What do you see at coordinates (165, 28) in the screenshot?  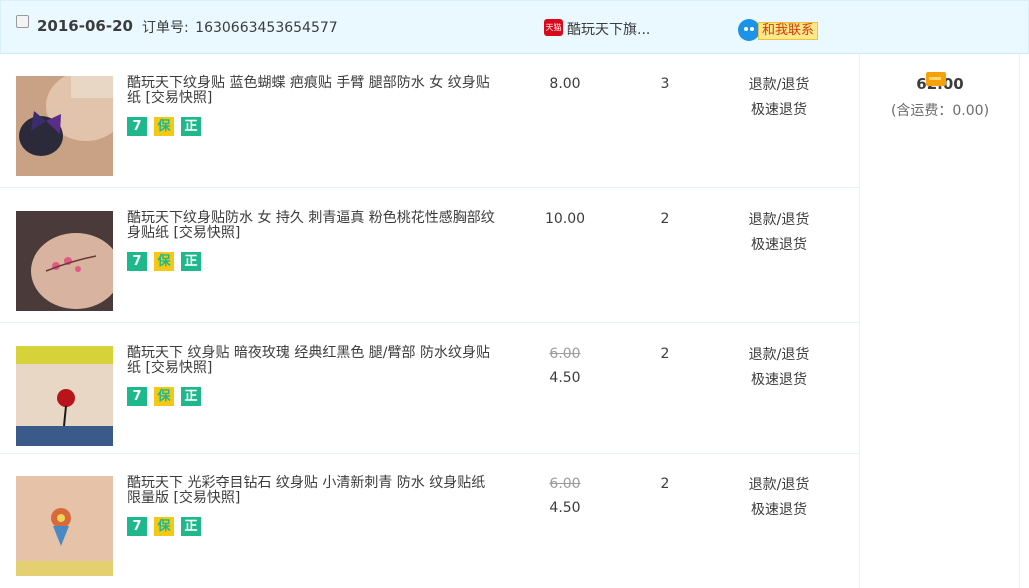 I see `order-number-label: 订单号:` at bounding box center [165, 28].